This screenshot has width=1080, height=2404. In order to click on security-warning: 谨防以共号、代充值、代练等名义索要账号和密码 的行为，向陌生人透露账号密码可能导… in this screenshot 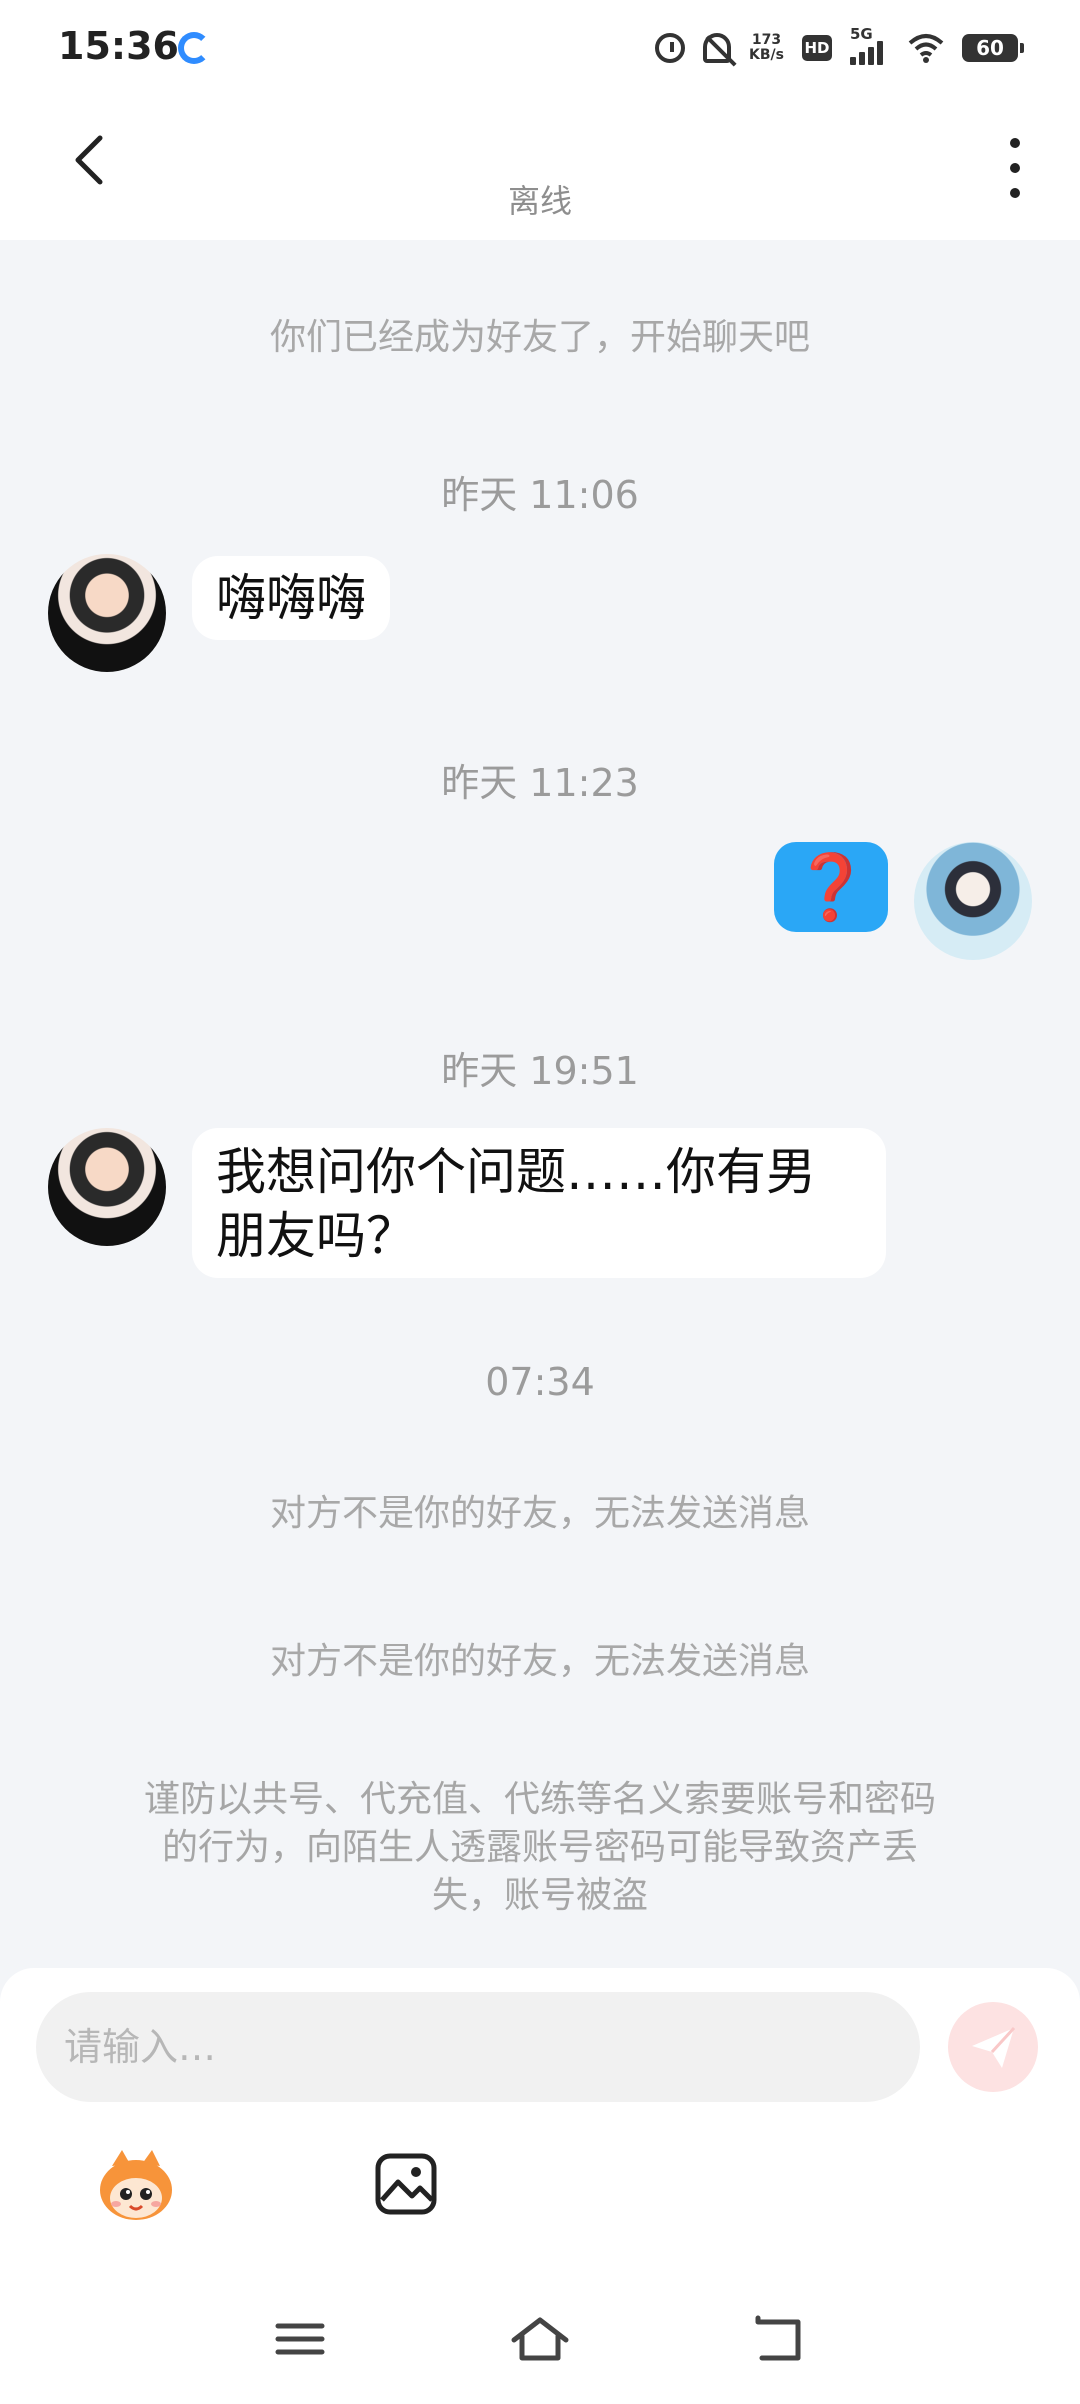, I will do `click(540, 1848)`.